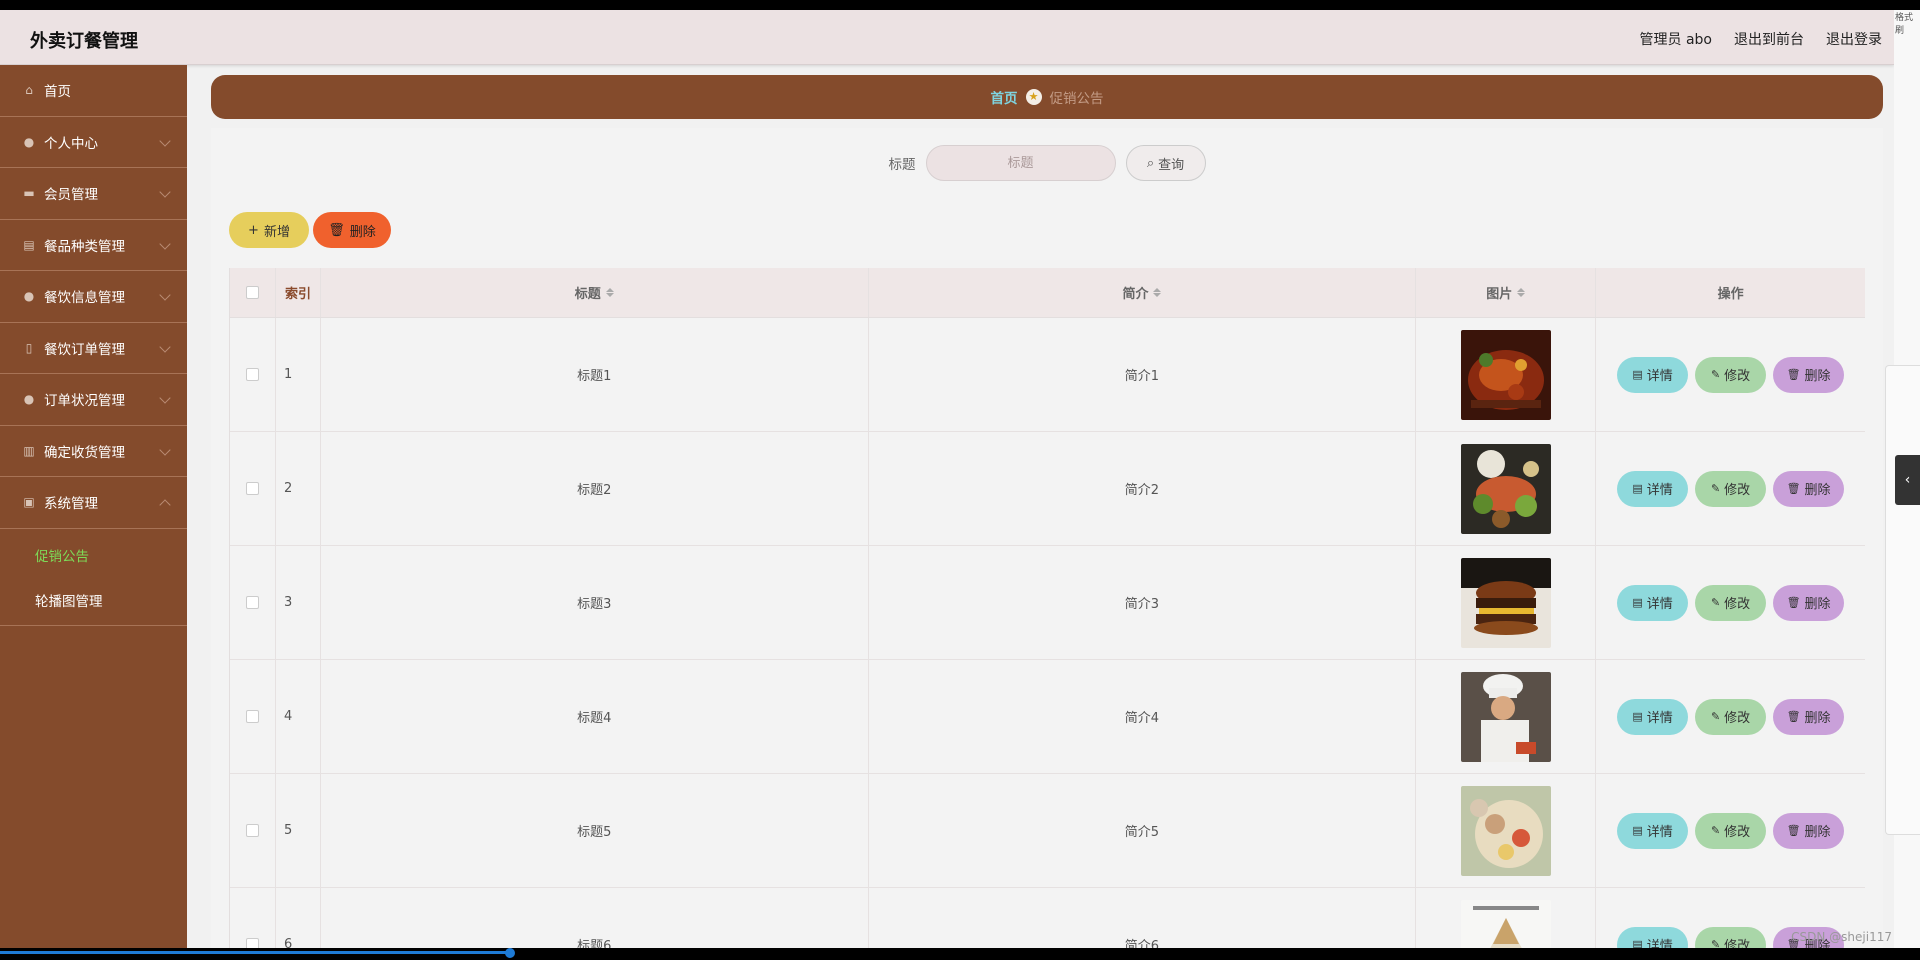 Image resolution: width=1920 pixels, height=960 pixels. What do you see at coordinates (510, 953) in the screenshot?
I see `progress-handle` at bounding box center [510, 953].